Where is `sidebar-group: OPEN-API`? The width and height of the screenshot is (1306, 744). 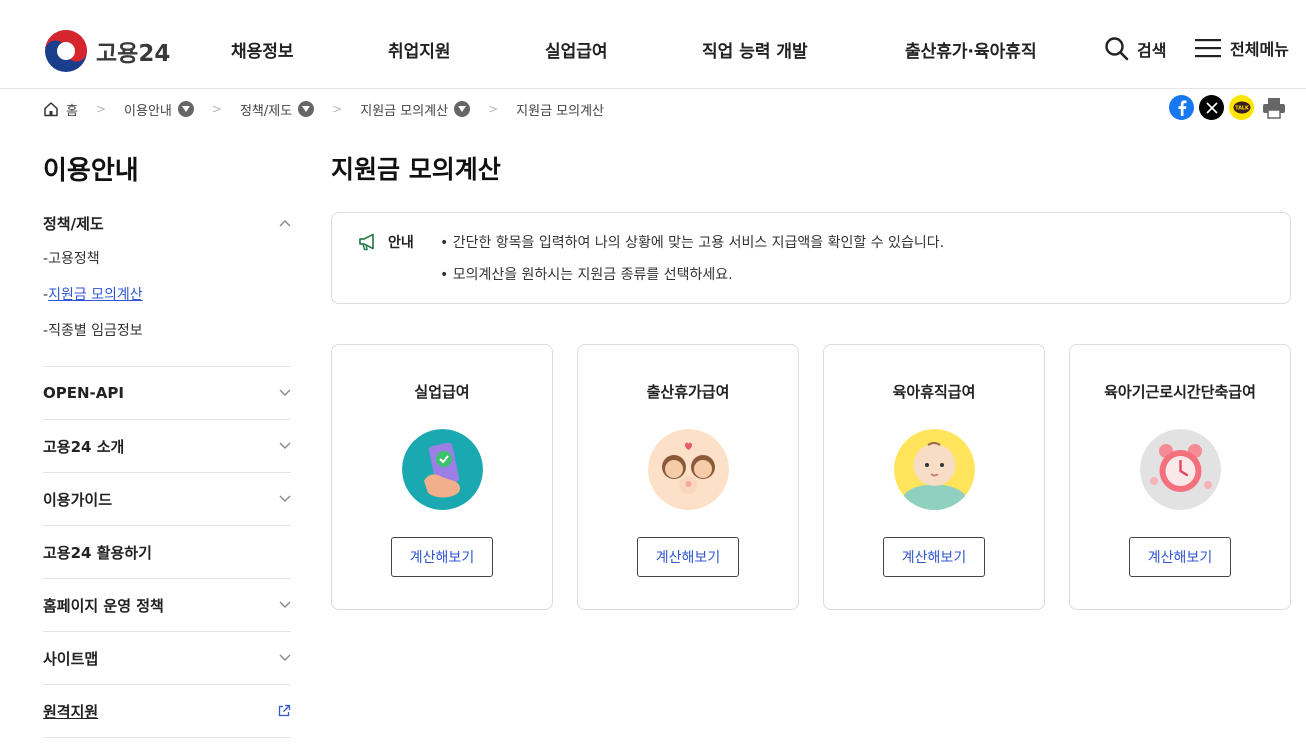
sidebar-group: OPEN-API is located at coordinates (167, 393).